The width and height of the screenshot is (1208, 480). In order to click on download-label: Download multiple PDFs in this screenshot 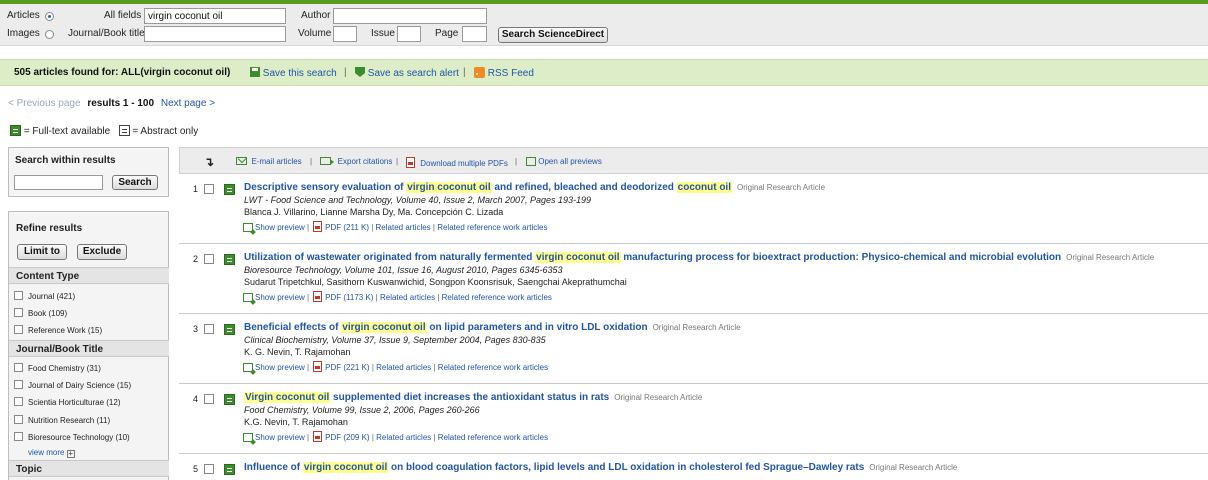, I will do `click(464, 163)`.